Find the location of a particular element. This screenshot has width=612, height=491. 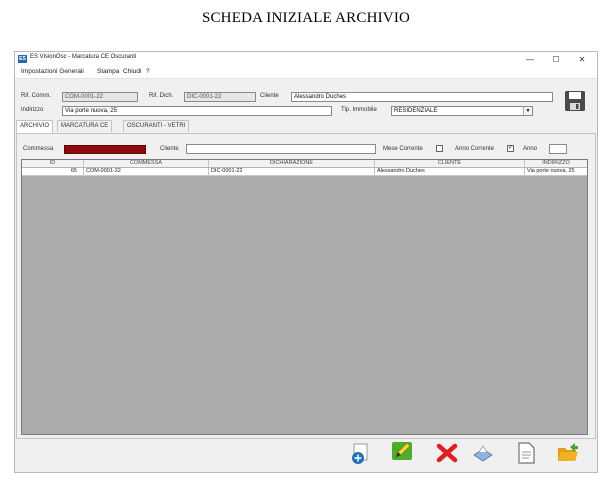

document-title: SCHEDA INIZIALE ARCHIVIO is located at coordinates (306, 18).